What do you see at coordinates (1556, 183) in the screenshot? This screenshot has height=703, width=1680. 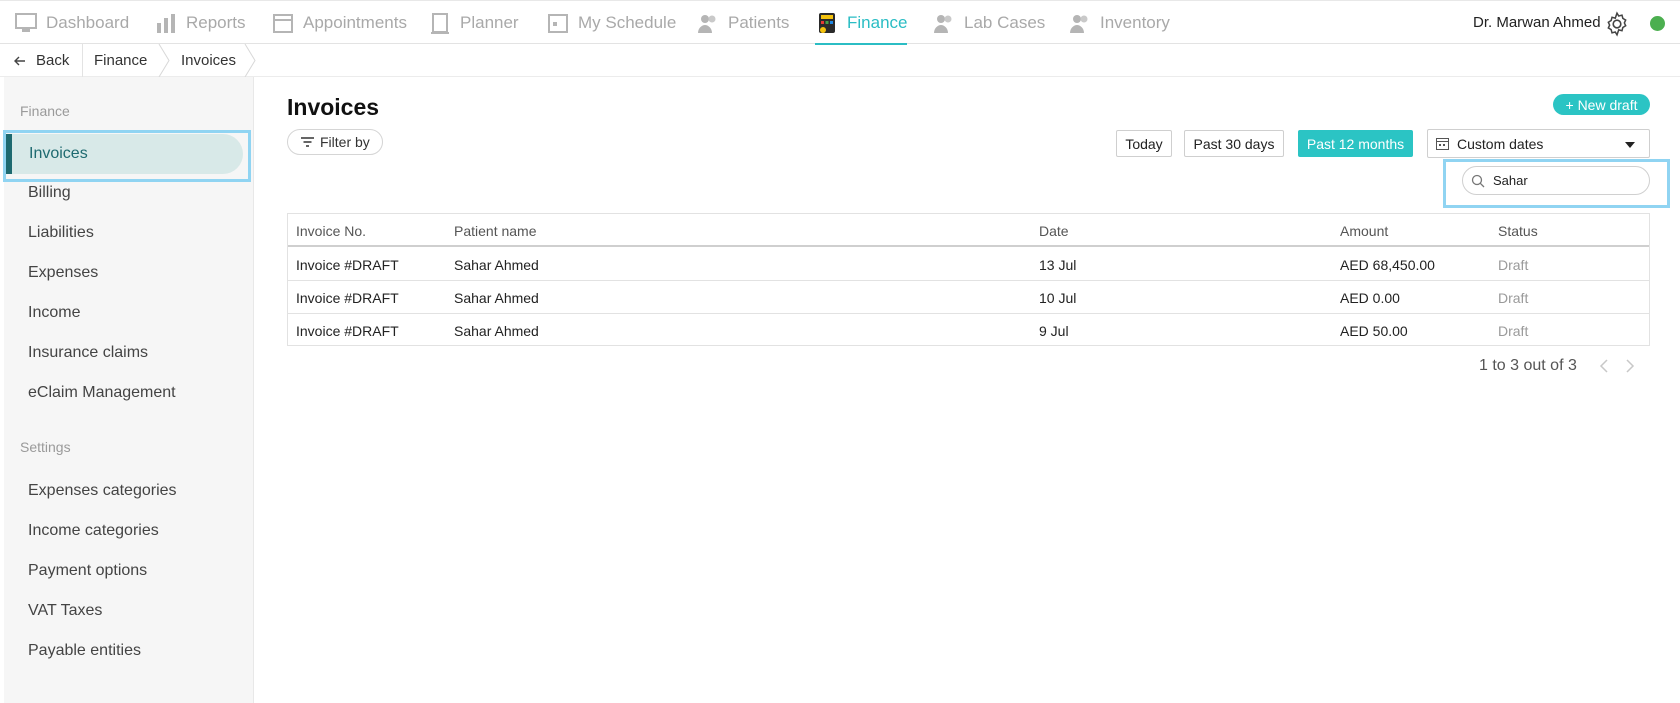 I see `highlight-box-search` at bounding box center [1556, 183].